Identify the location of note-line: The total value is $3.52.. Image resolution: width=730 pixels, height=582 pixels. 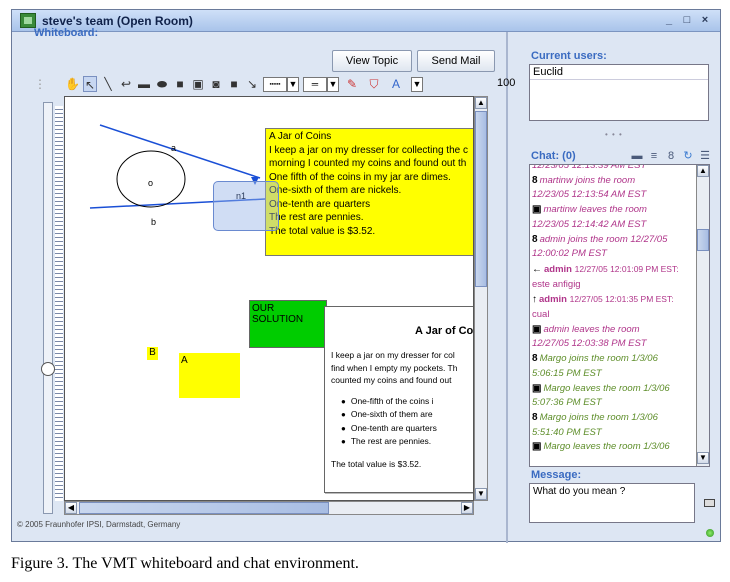
(322, 231).